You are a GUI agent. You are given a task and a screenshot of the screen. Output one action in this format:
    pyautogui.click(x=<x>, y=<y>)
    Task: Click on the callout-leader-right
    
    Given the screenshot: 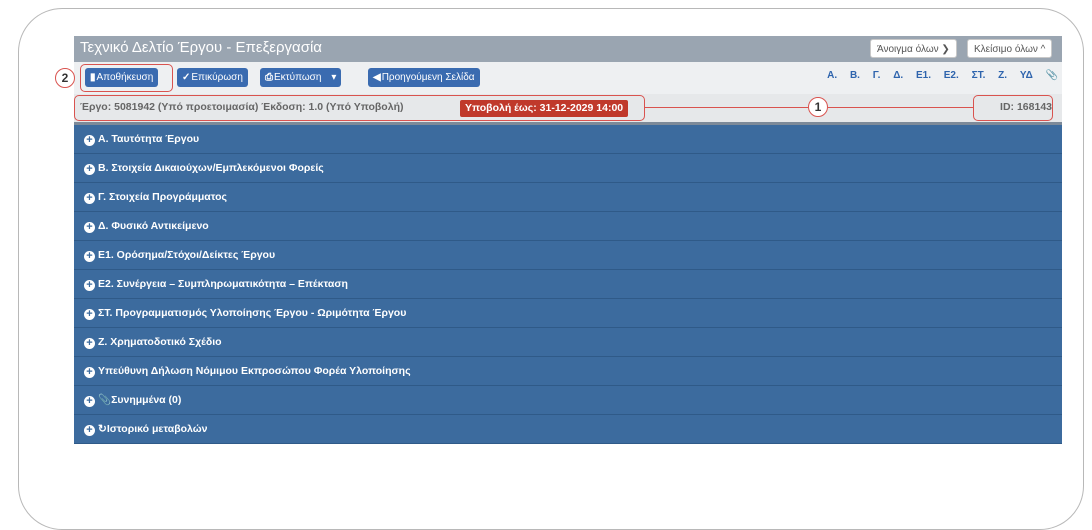 What is the action you would take?
    pyautogui.click(x=900, y=107)
    